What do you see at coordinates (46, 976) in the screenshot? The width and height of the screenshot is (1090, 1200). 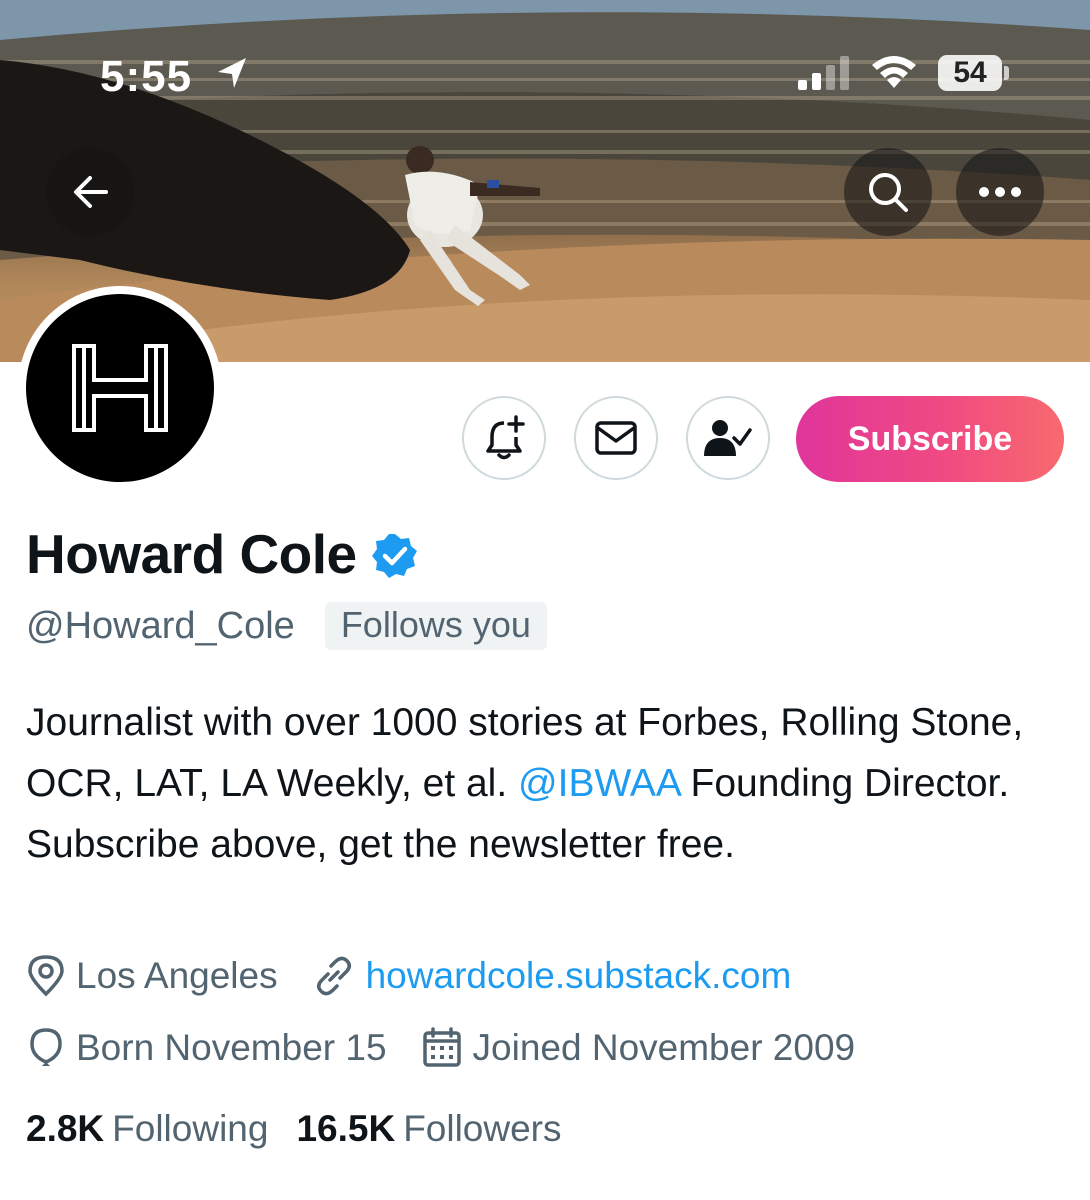 I see `location-pin-icon` at bounding box center [46, 976].